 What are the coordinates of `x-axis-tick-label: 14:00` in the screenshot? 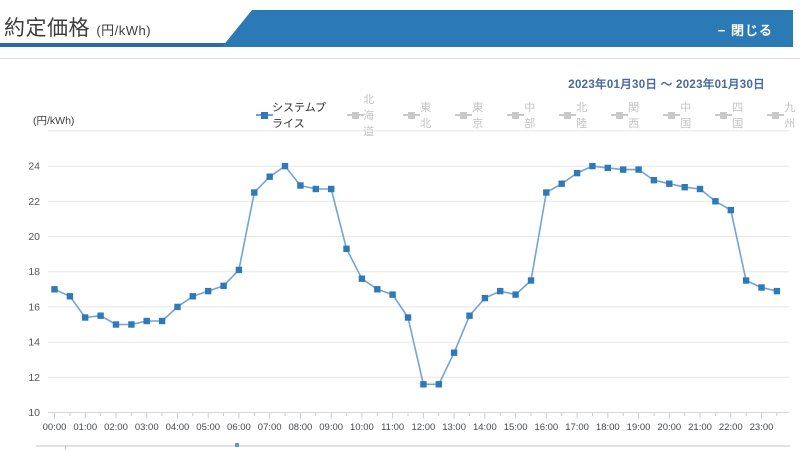 It's located at (485, 427).